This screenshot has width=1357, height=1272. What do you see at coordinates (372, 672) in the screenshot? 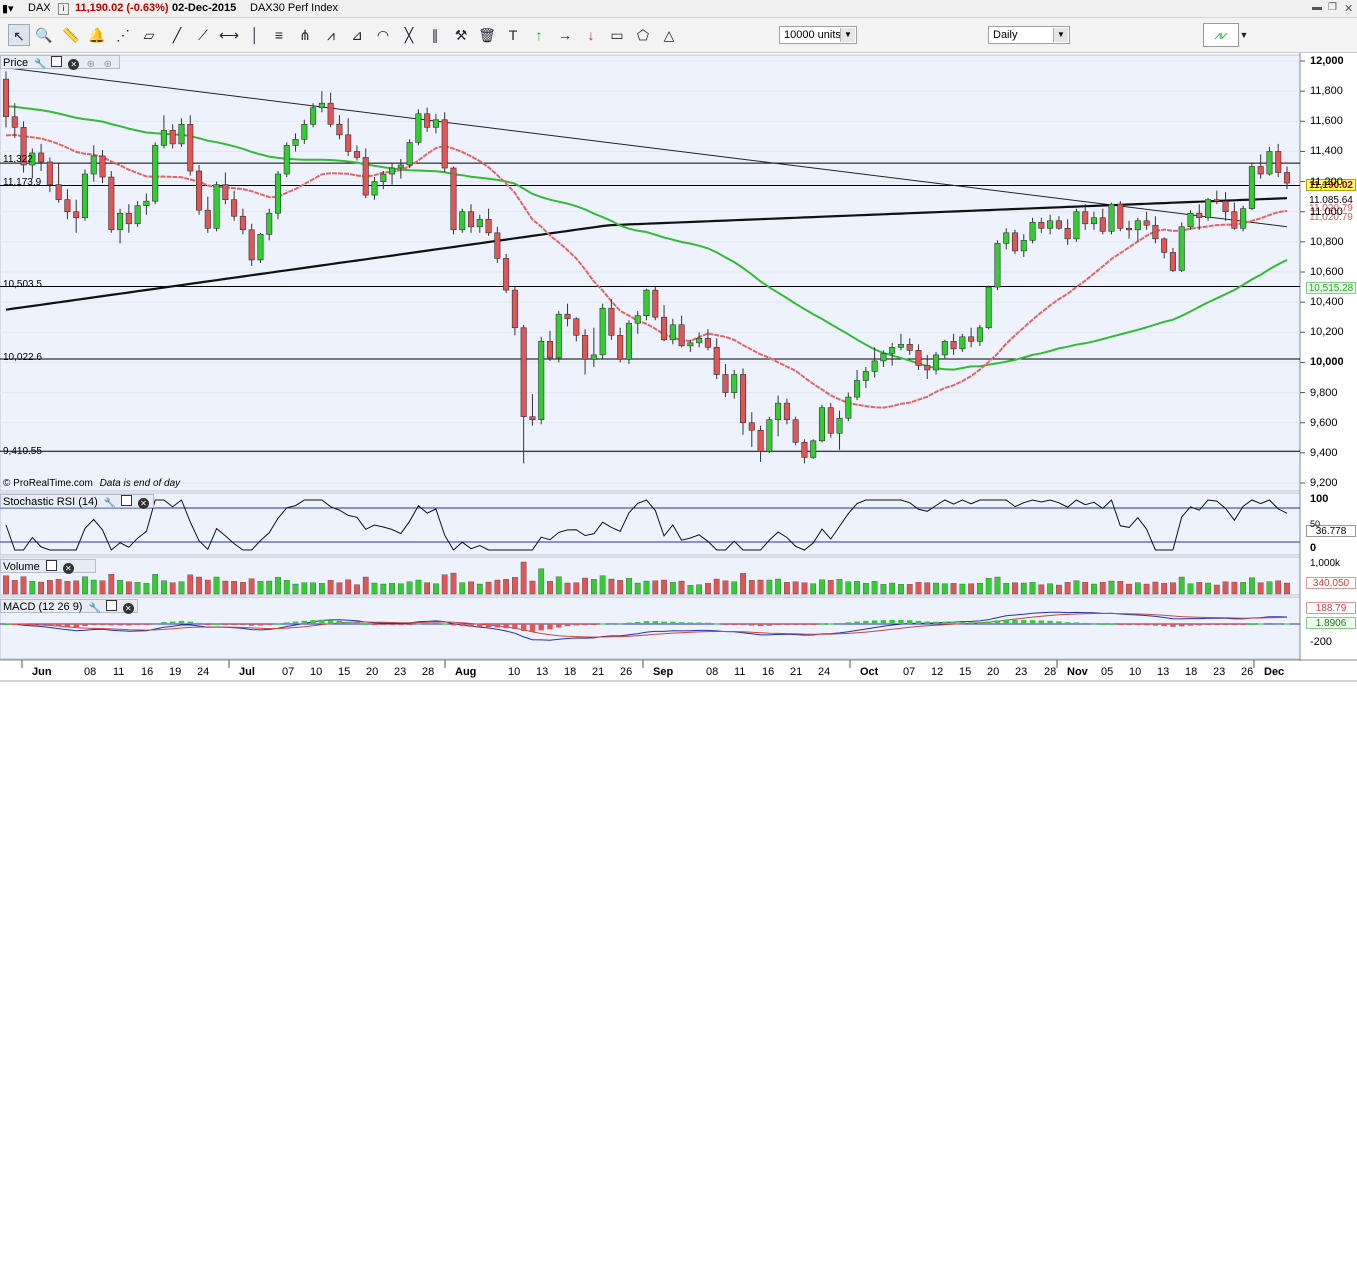
I see `day-label: 20` at bounding box center [372, 672].